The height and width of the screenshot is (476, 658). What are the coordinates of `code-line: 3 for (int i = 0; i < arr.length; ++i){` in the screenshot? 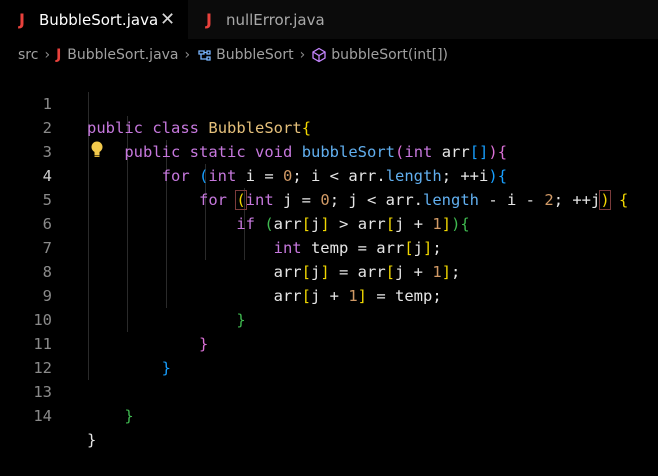 It's located at (329, 150).